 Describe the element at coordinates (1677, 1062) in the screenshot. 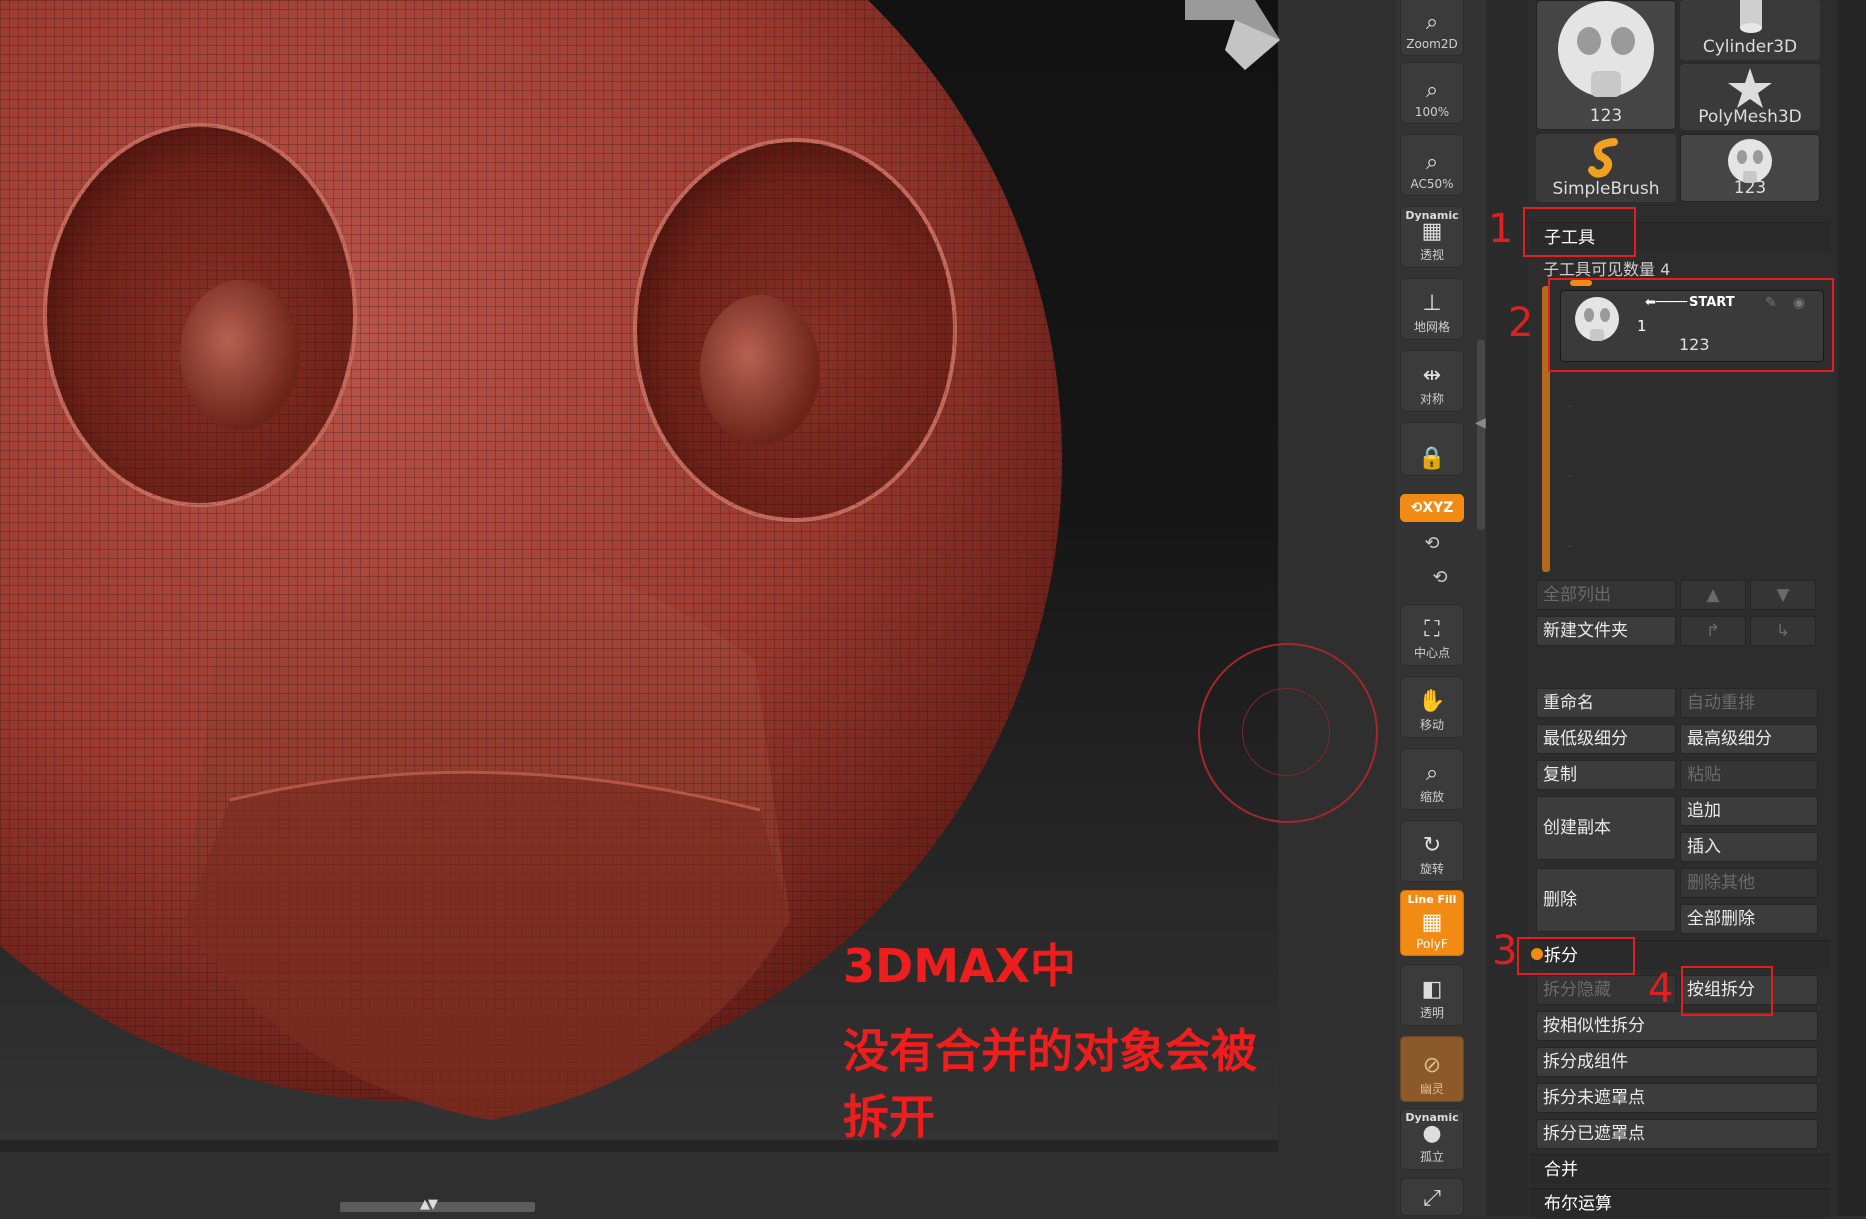

I see `split-to-parts-button: 拆分成组件` at that location.